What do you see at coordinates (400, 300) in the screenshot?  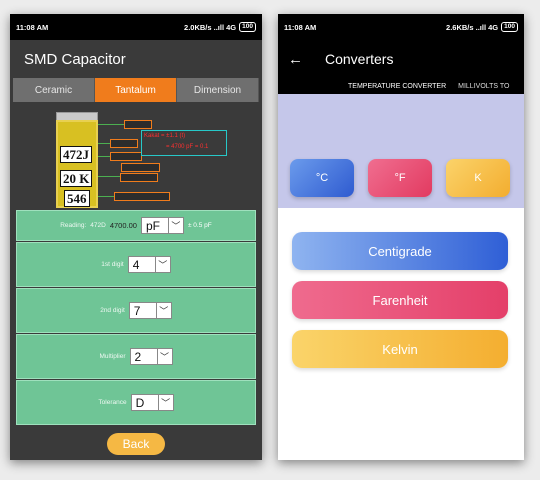 I see `farenheit-button: Farenheit` at bounding box center [400, 300].